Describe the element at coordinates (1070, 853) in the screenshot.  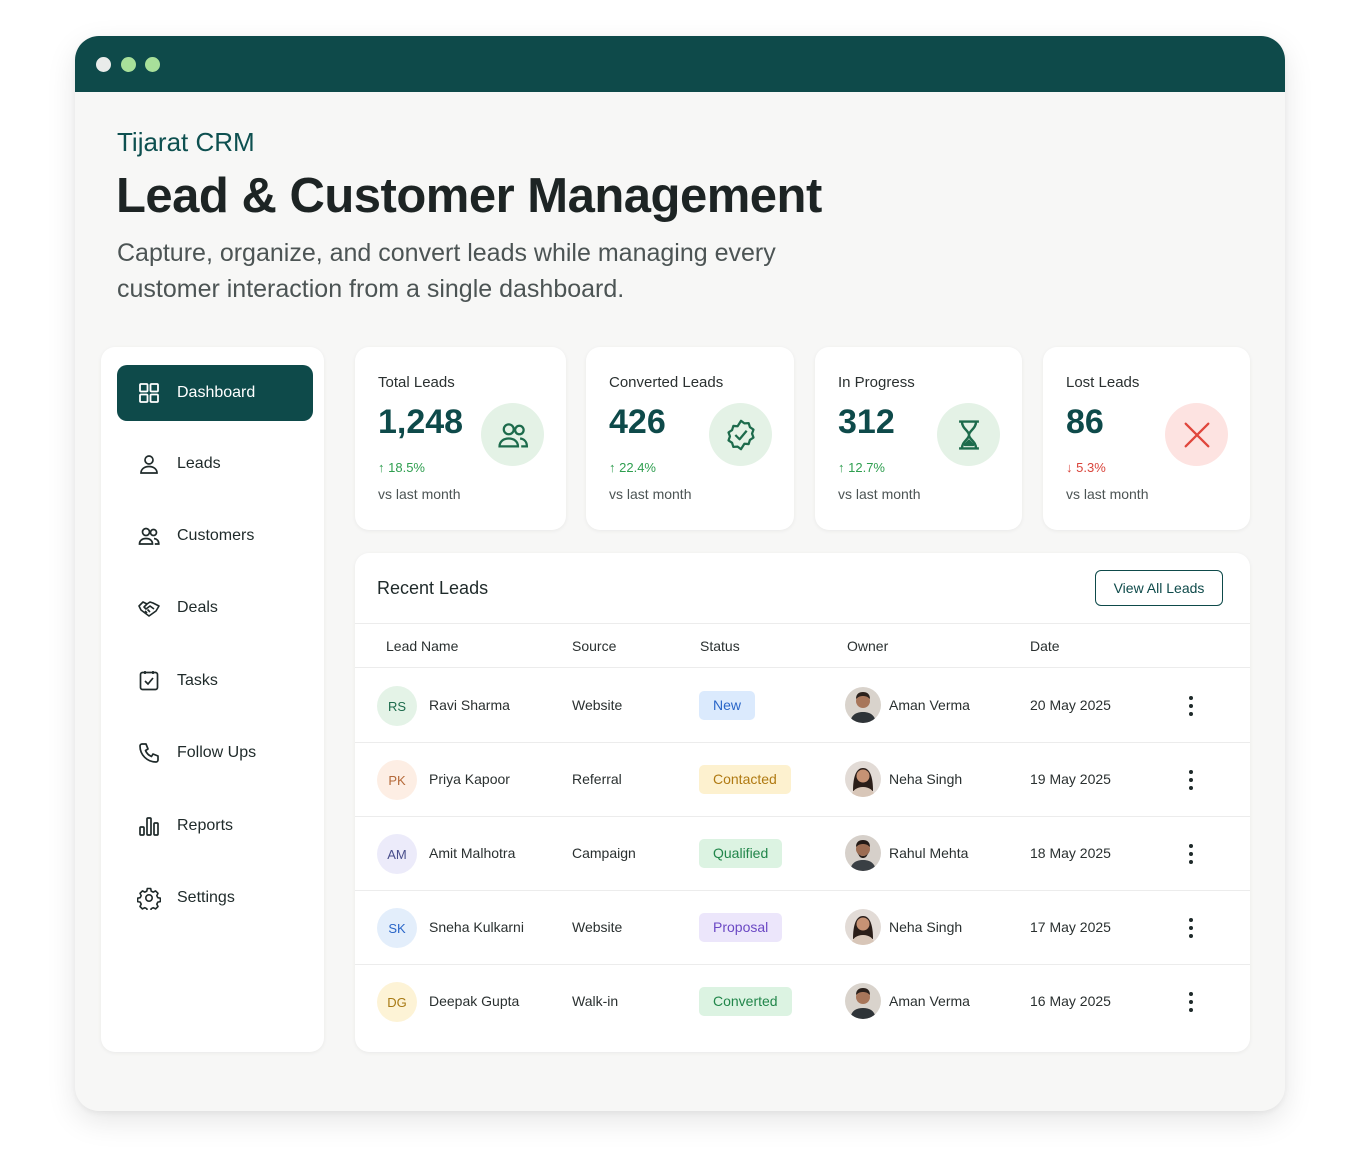
I see `lead-date: 18 May 2025` at that location.